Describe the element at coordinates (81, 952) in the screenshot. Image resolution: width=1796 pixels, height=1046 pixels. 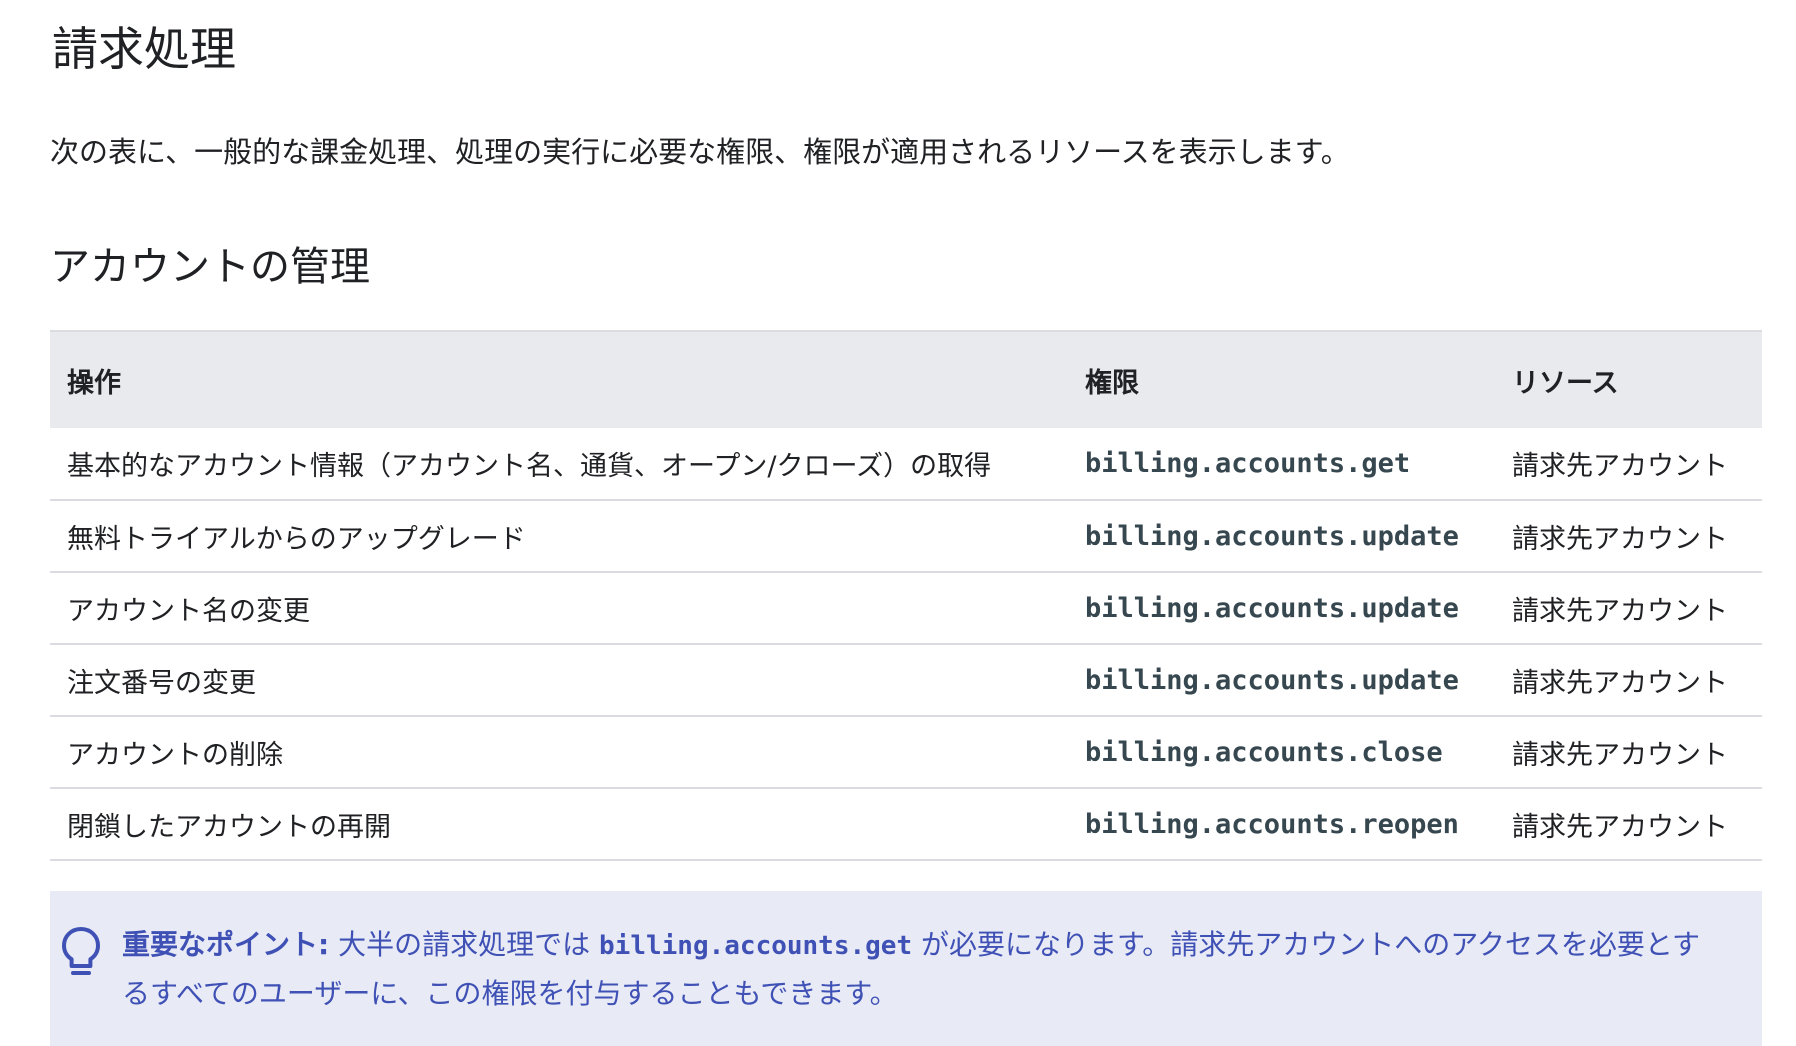
I see `lightbulb-icon` at that location.